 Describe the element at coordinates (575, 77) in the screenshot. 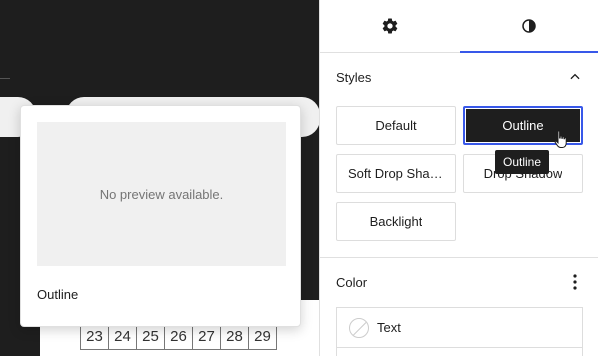

I see `chevron-up-icon` at that location.